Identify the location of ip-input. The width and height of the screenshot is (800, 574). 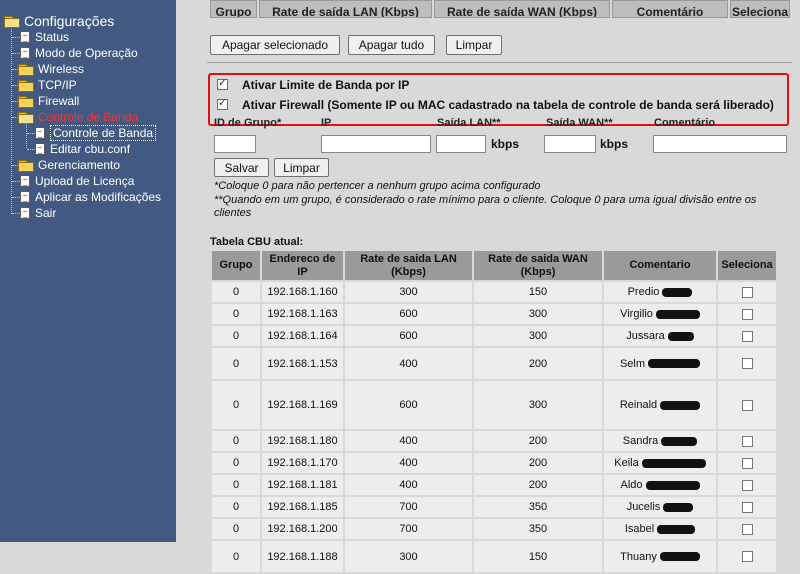
(376, 144).